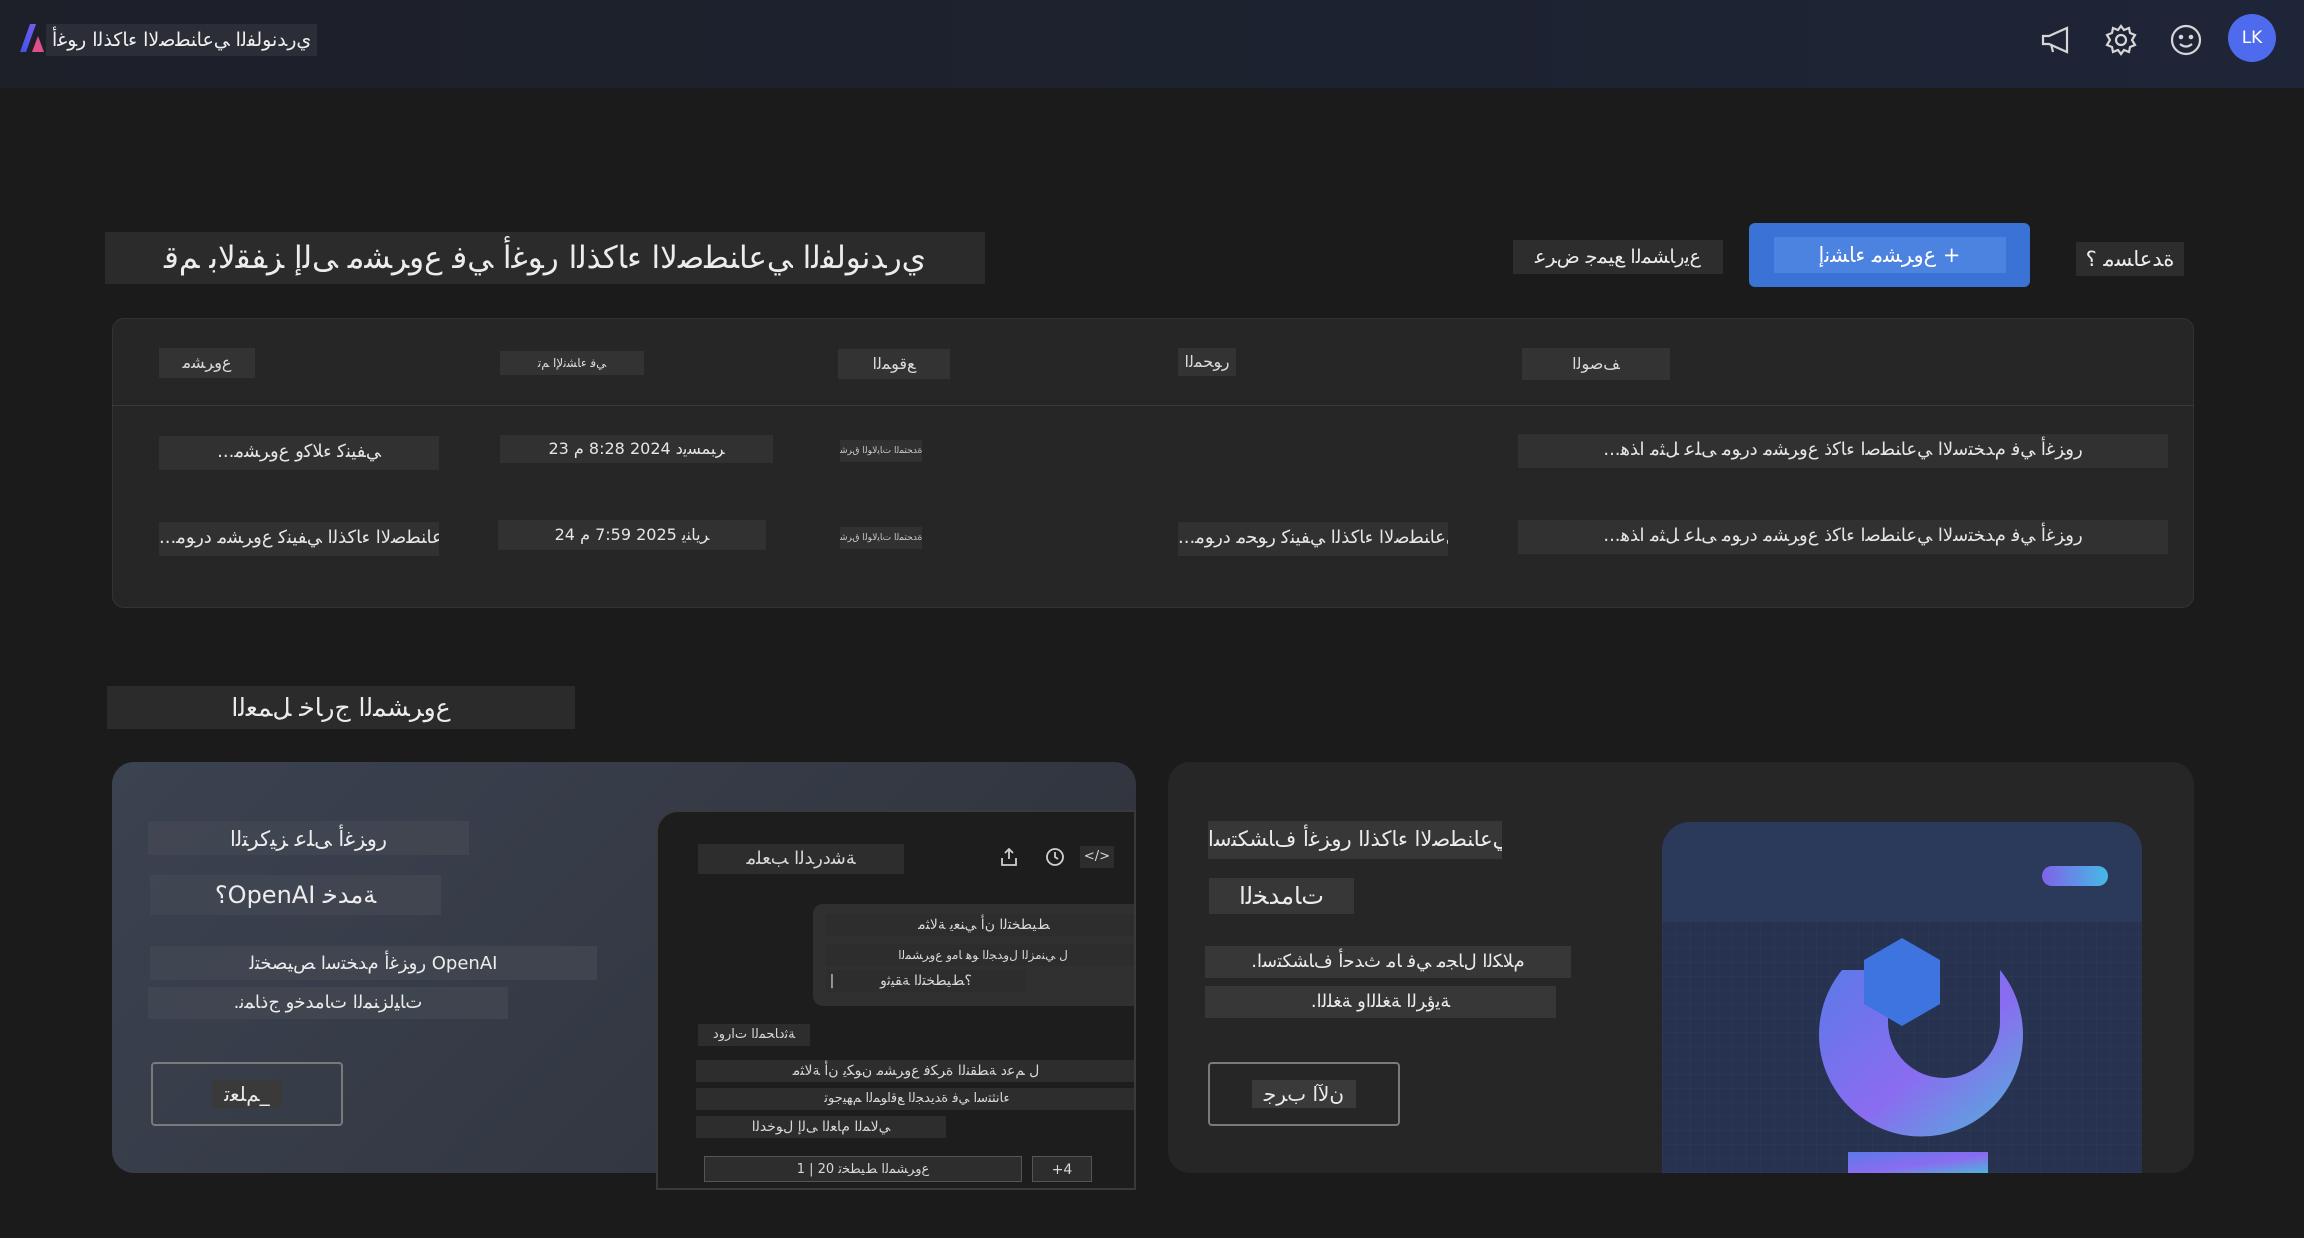 This screenshot has width=2304, height=1238. I want to click on new-project-label: ﻉﻭﺮﺸﻣ ءﺎﺸﻧﺇ +, so click(1889, 255).